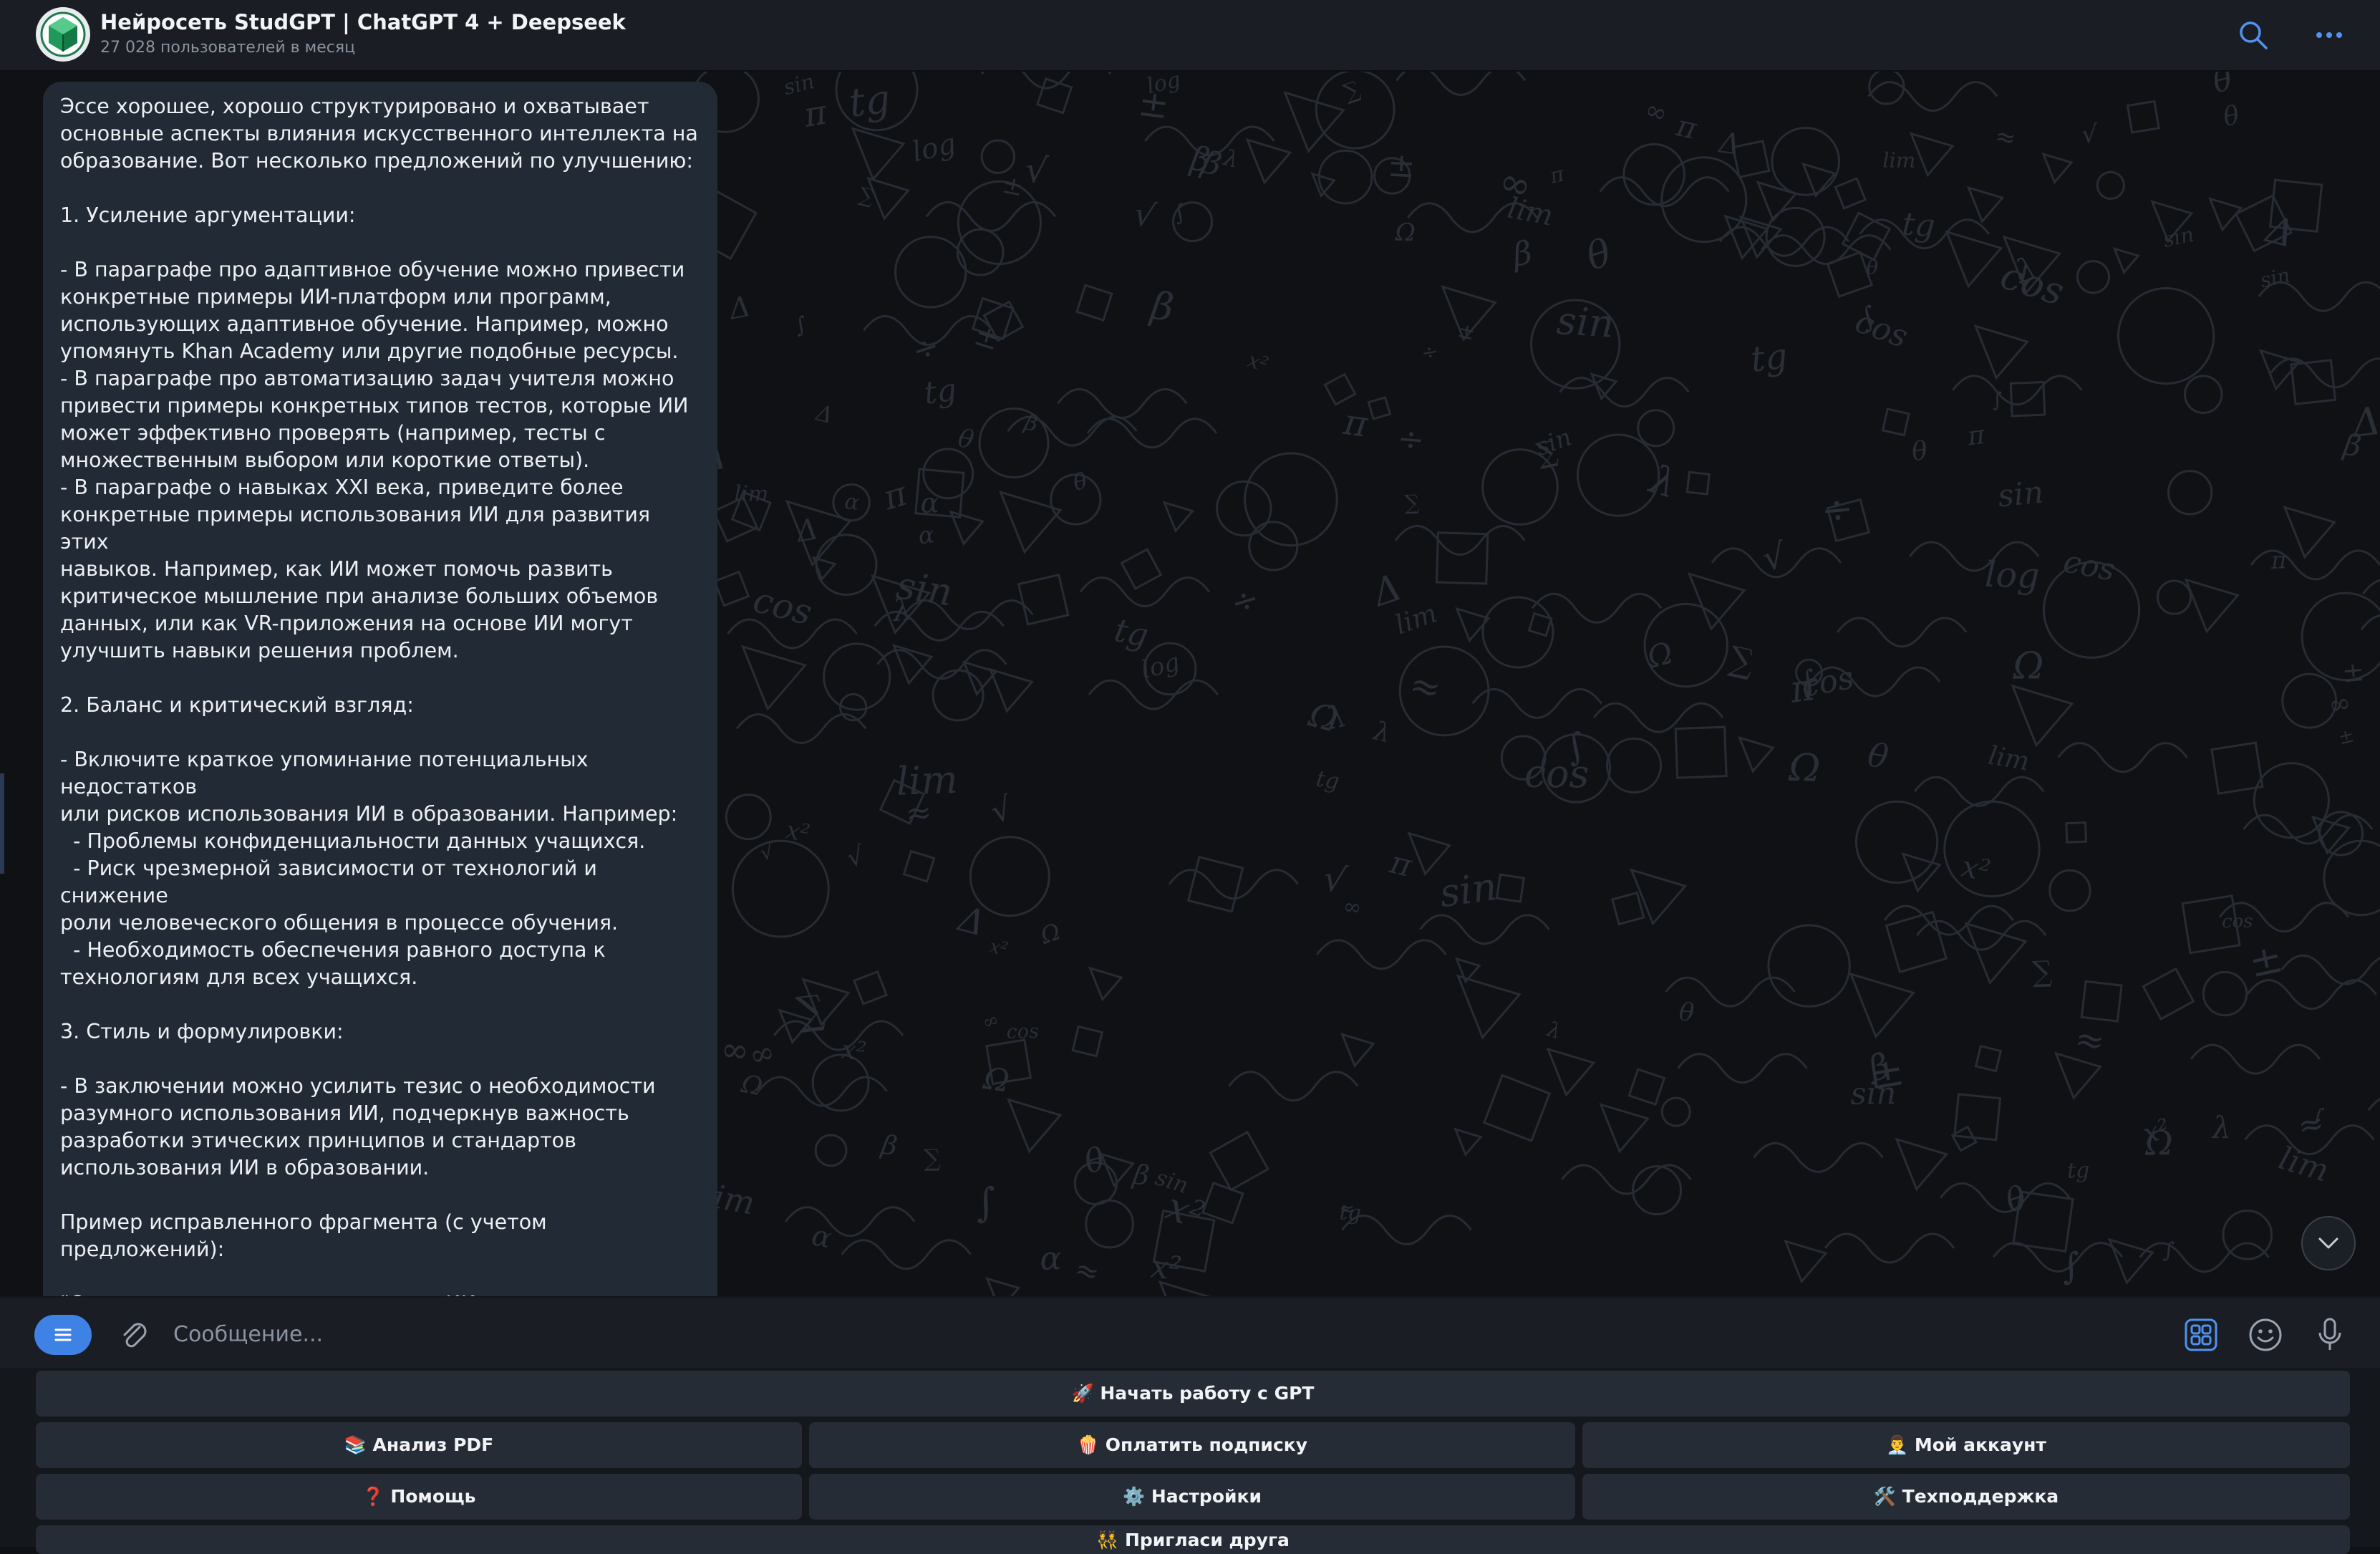  What do you see at coordinates (2012, 575) in the screenshot?
I see `background-glyph: log` at bounding box center [2012, 575].